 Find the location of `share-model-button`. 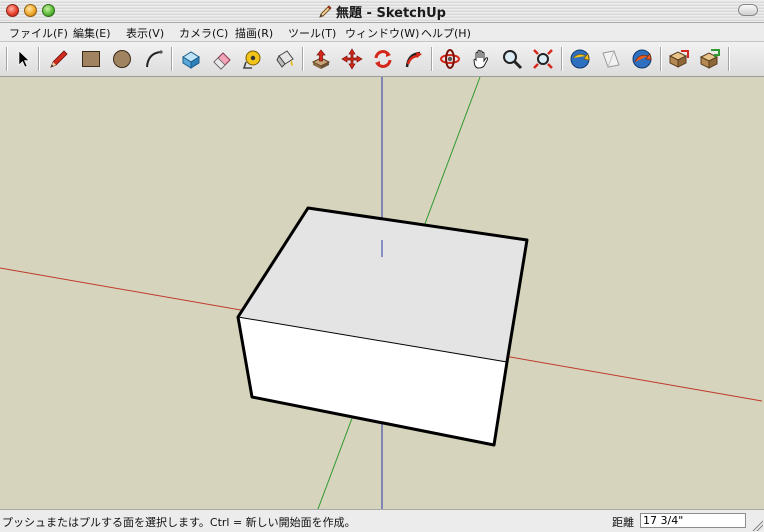

share-model-button is located at coordinates (710, 59).